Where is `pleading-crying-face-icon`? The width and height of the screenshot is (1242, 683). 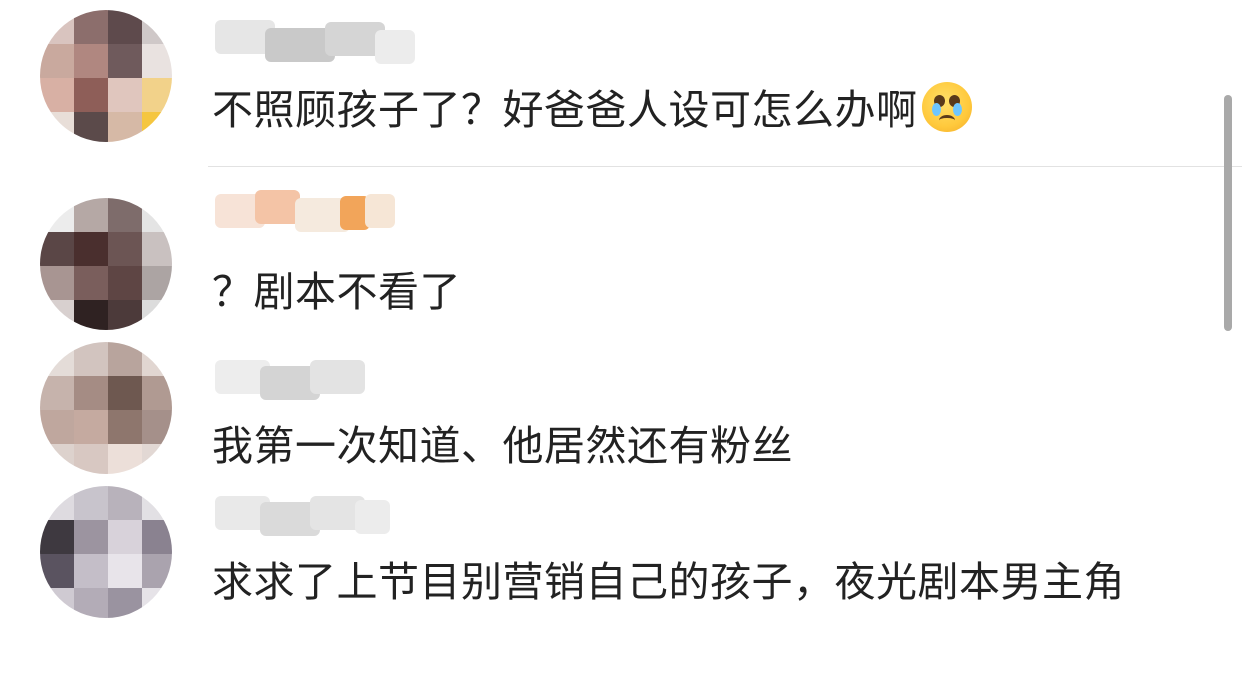 pleading-crying-face-icon is located at coordinates (946, 107).